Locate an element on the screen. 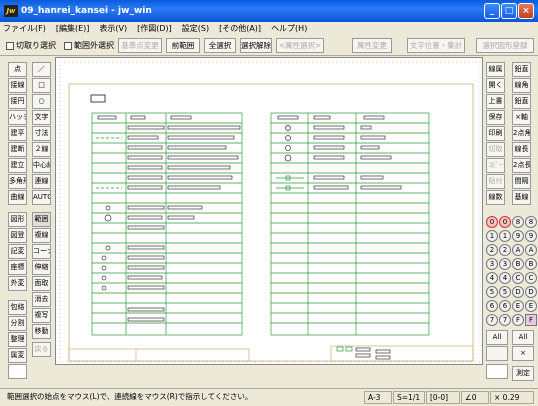 The height and width of the screenshot is (406, 538). tool-divide: 分割 is located at coordinates (17, 323).